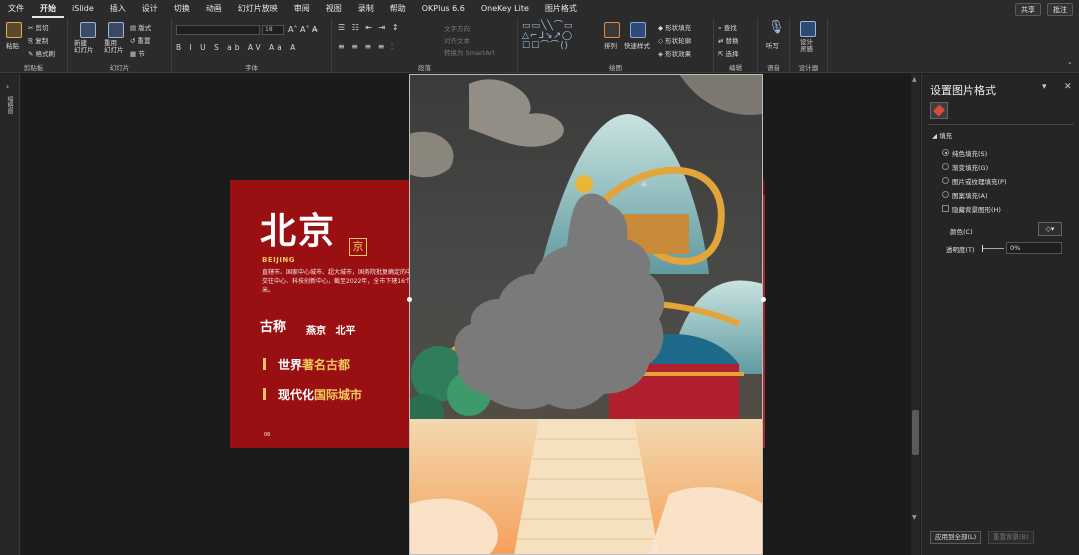 The height and width of the screenshot is (555, 1079). Describe the element at coordinates (214, 9) in the screenshot. I see `menu-tab: 动画` at that location.